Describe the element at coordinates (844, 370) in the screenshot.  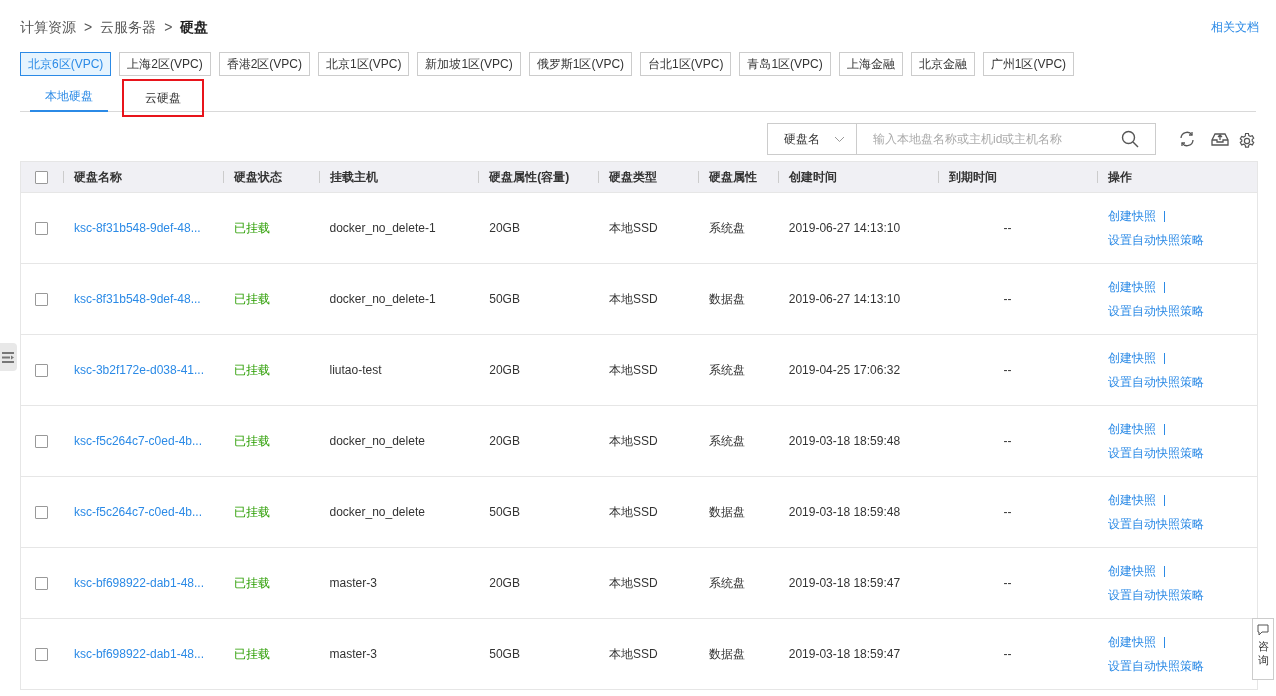
I see `table-cell: 2019-04-25 17:06:32` at that location.